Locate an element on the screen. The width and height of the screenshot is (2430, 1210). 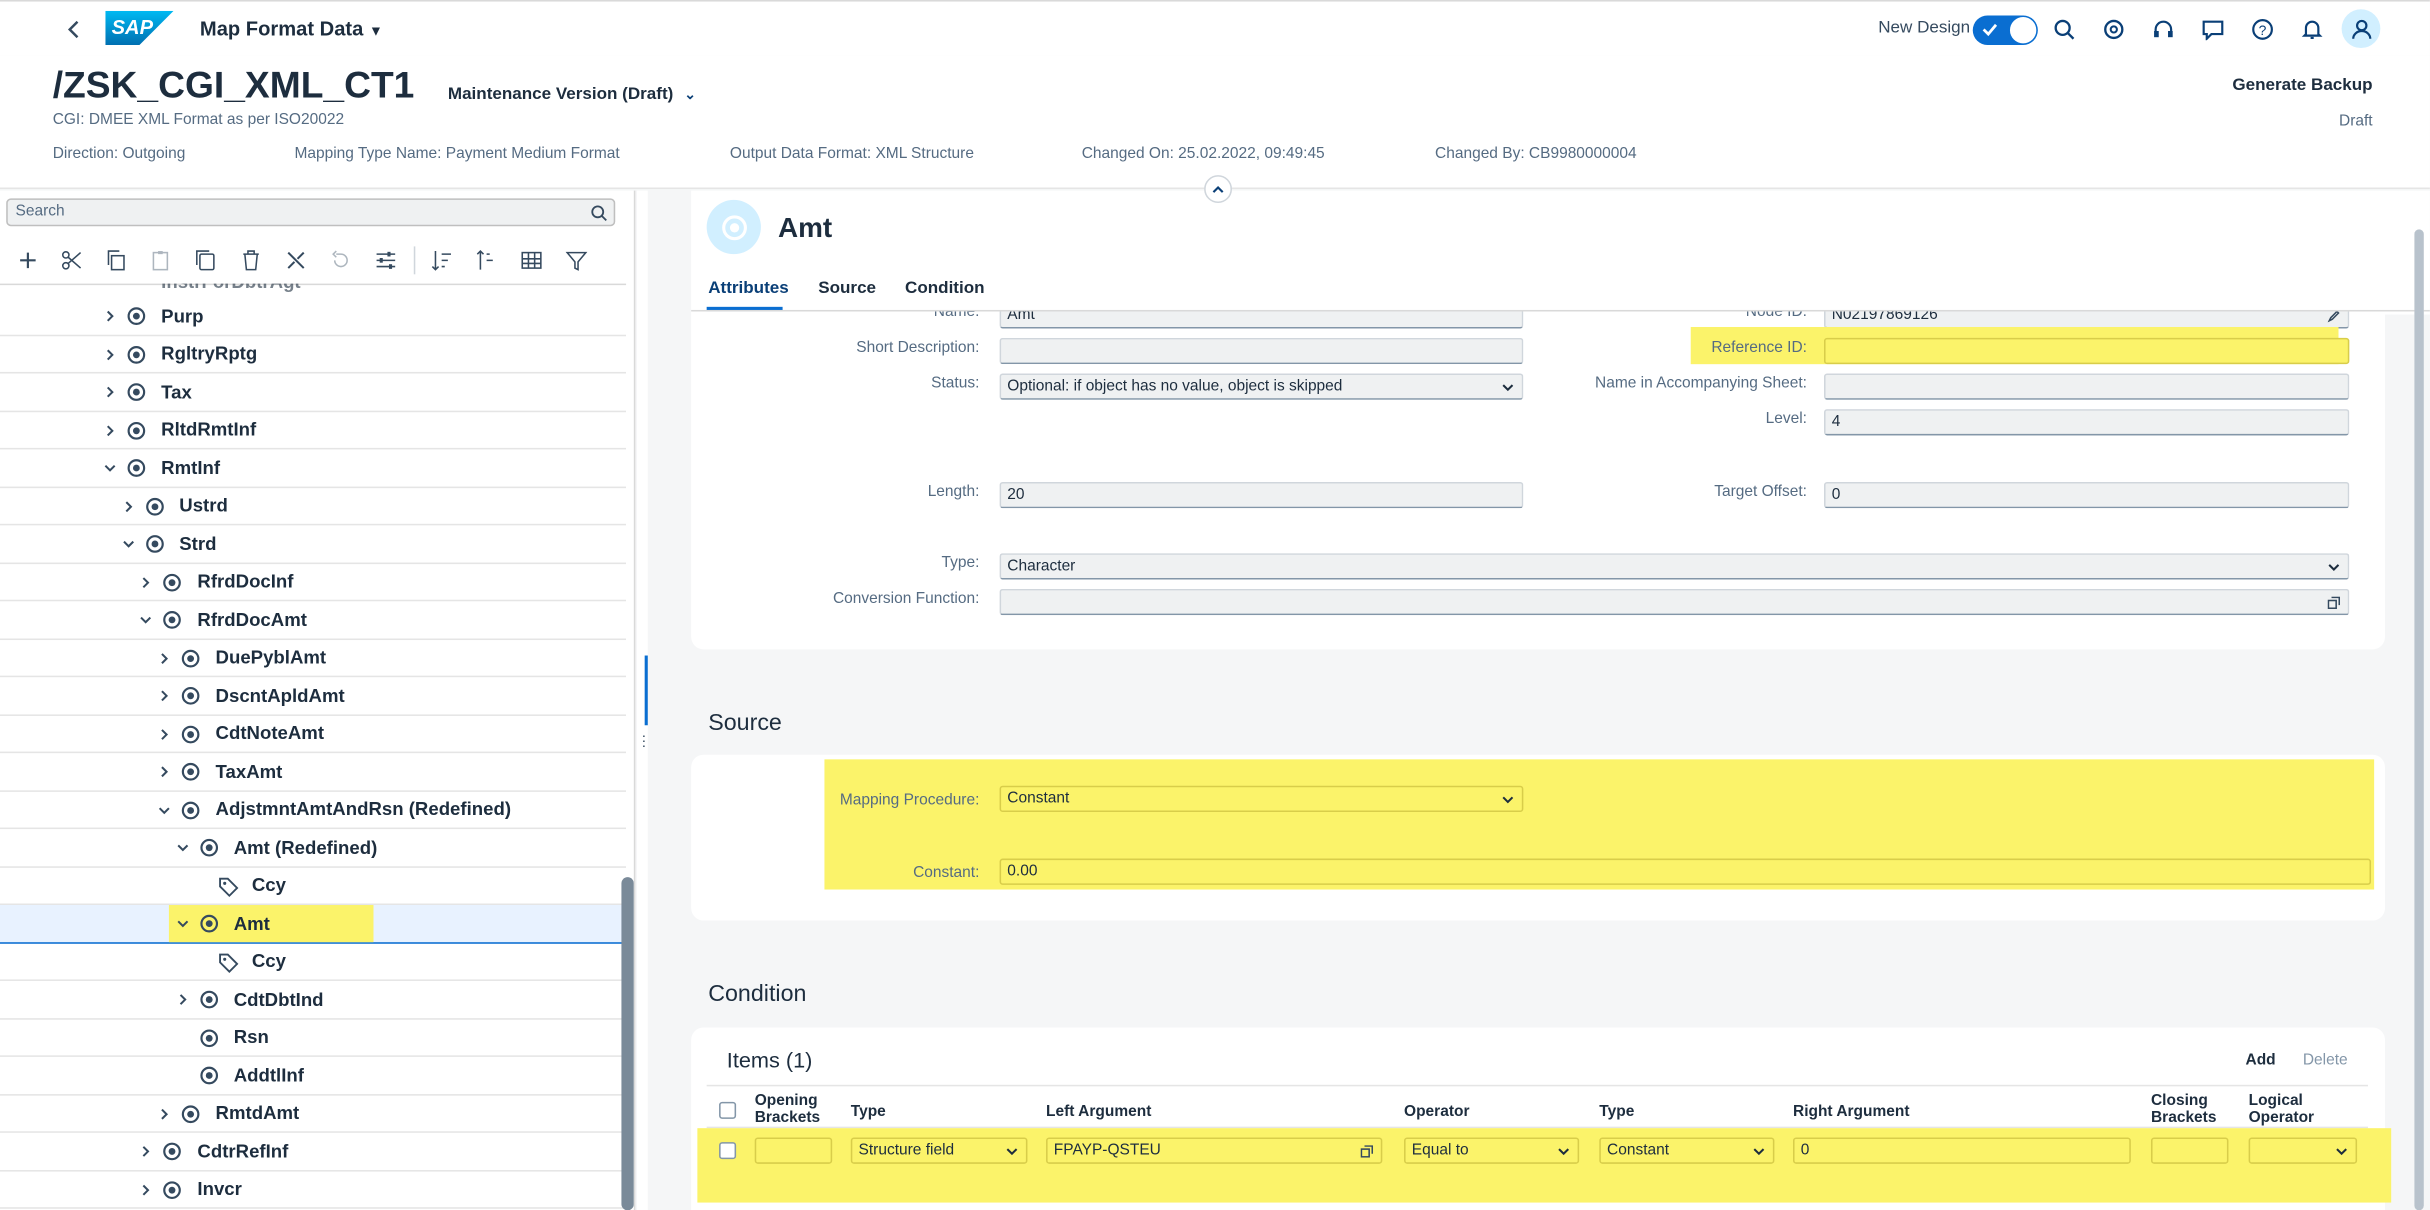
tree-row: DuePyblAmt is located at coordinates (313, 658).